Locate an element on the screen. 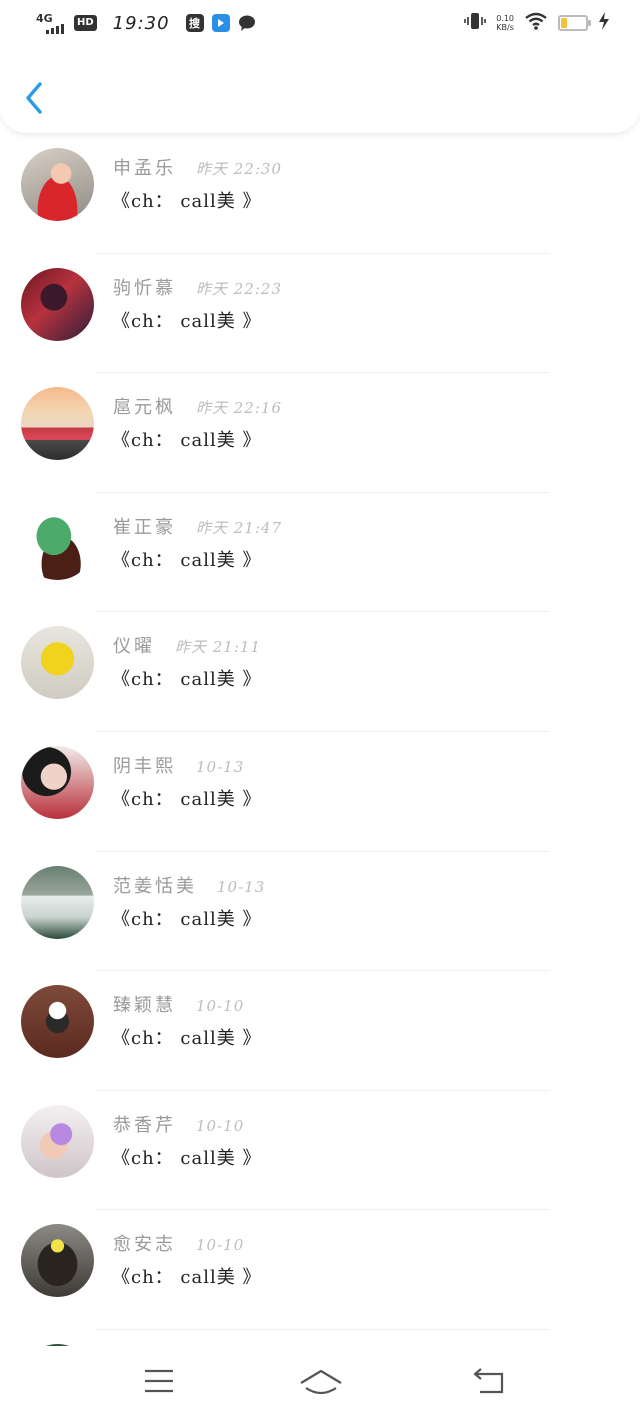 The width and height of the screenshot is (640, 1422). net-speed: 0.10 KB/s is located at coordinates (505, 23).